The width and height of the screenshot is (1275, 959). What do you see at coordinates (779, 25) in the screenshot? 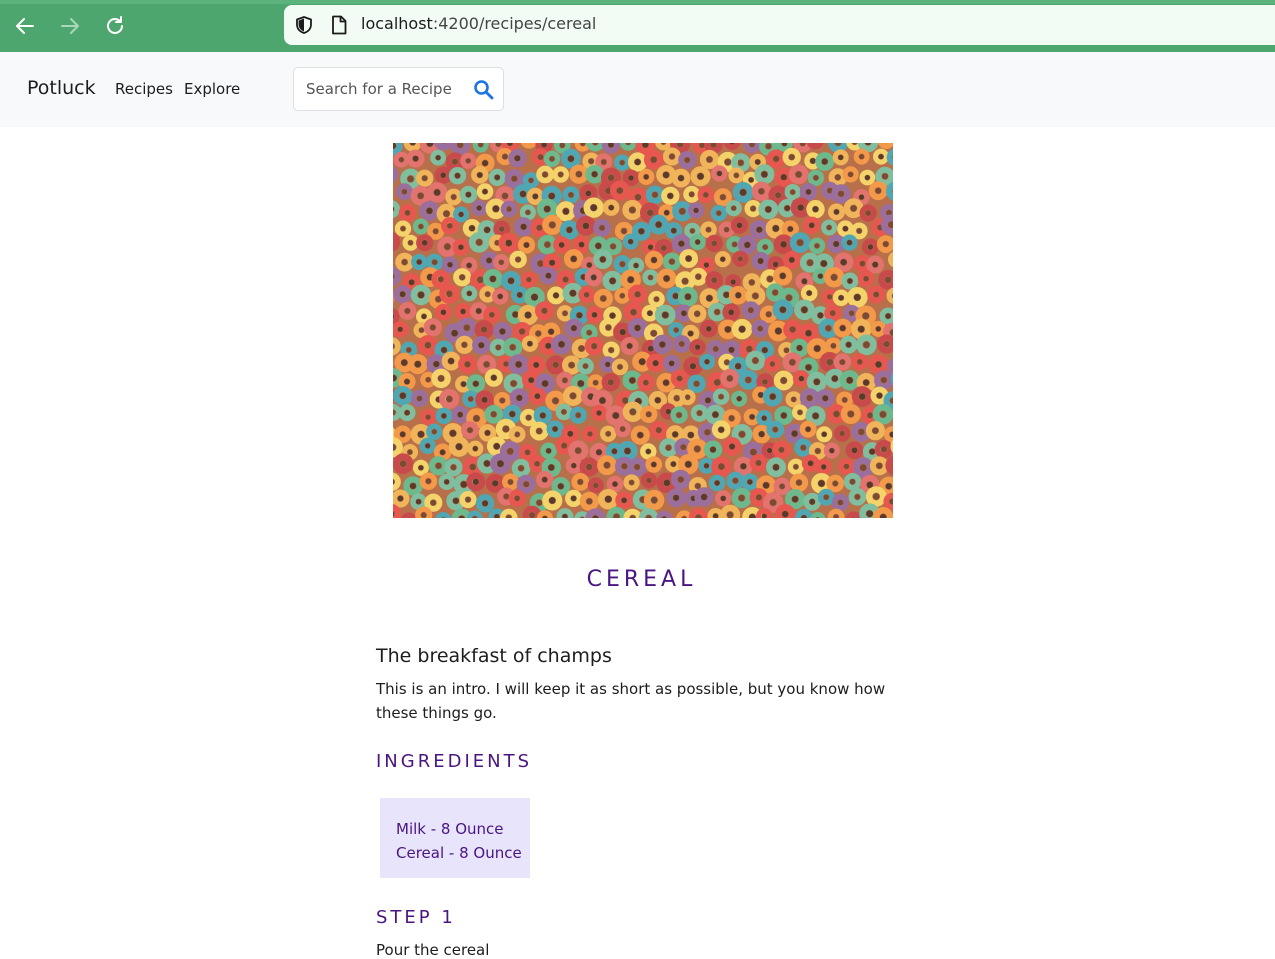
I see `address-bar: localhost:4200/recipes/cereal` at bounding box center [779, 25].